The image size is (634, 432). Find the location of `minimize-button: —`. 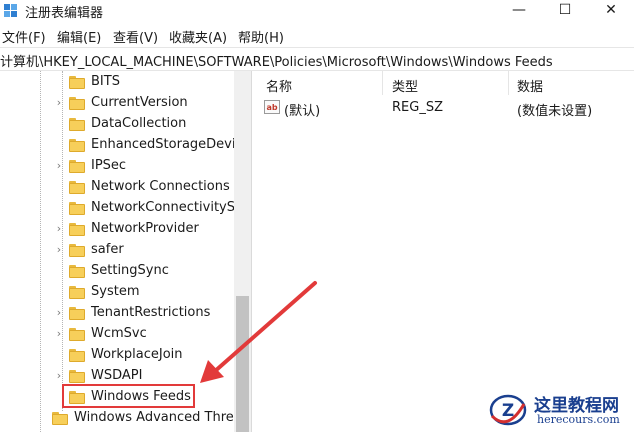

minimize-button: — is located at coordinates (519, 11).